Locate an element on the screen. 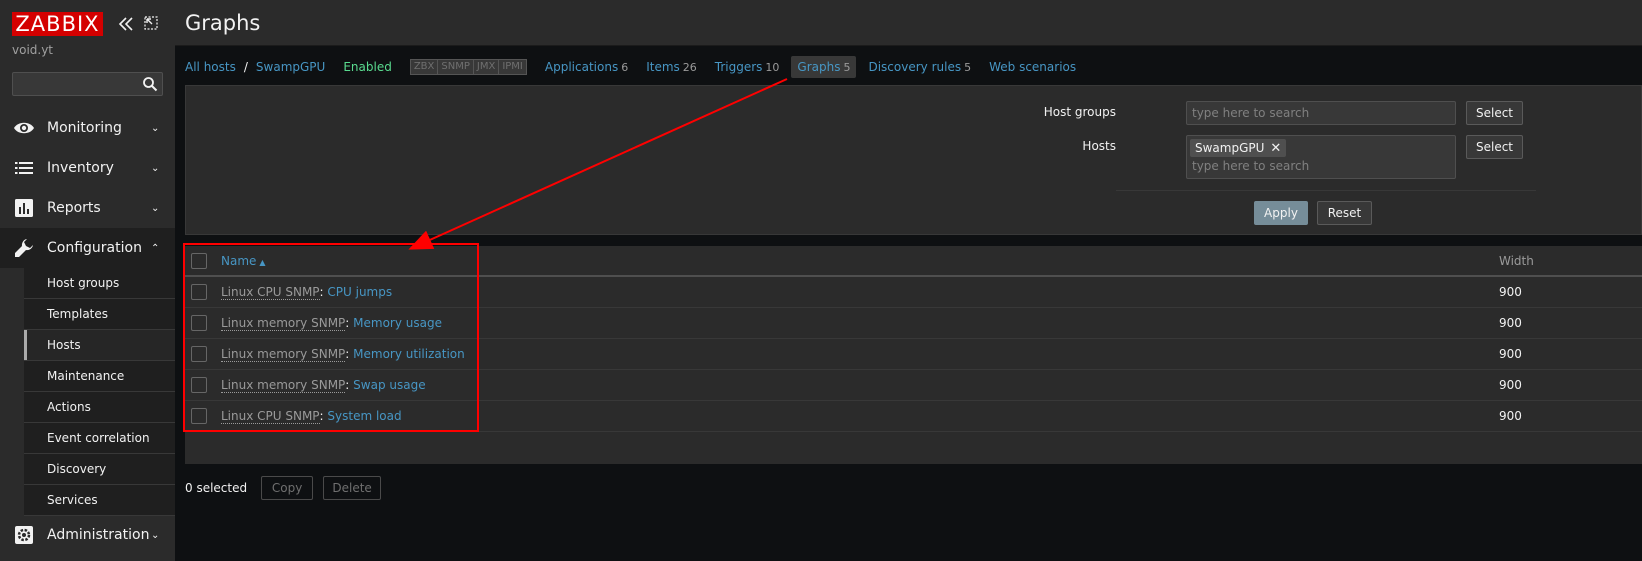 The image size is (1642, 561). host-groups-multiselect is located at coordinates (1321, 113).